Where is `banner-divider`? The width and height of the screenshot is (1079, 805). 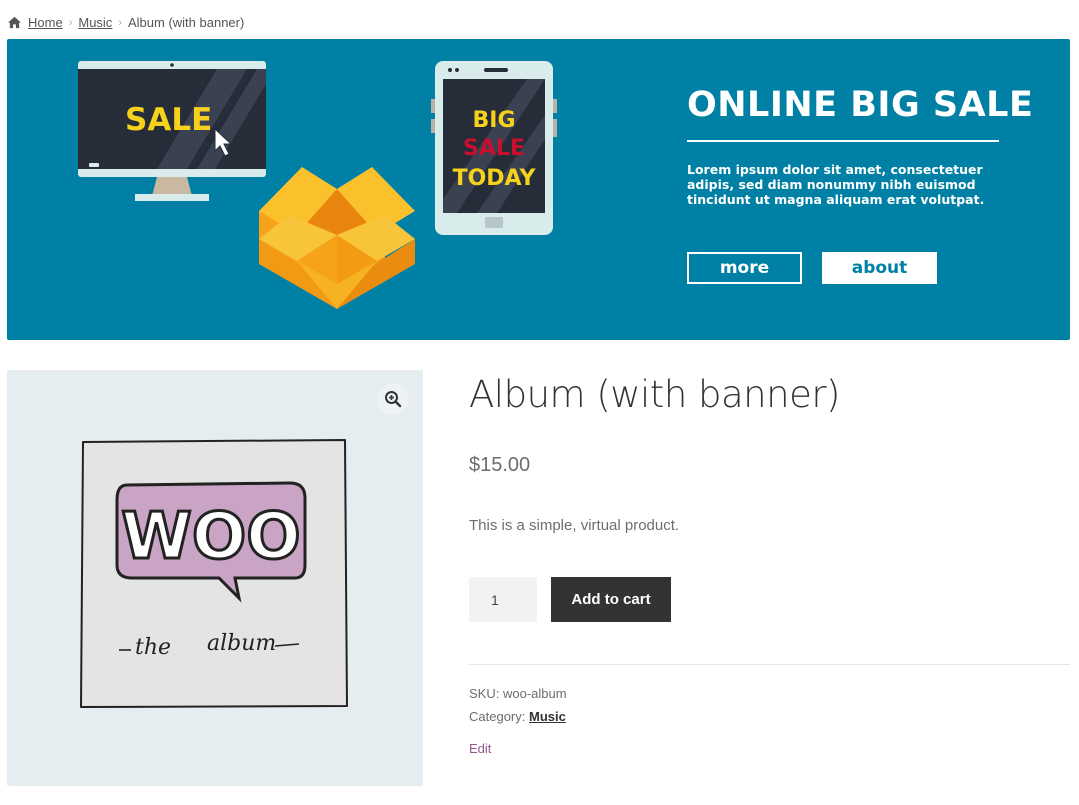
banner-divider is located at coordinates (843, 141).